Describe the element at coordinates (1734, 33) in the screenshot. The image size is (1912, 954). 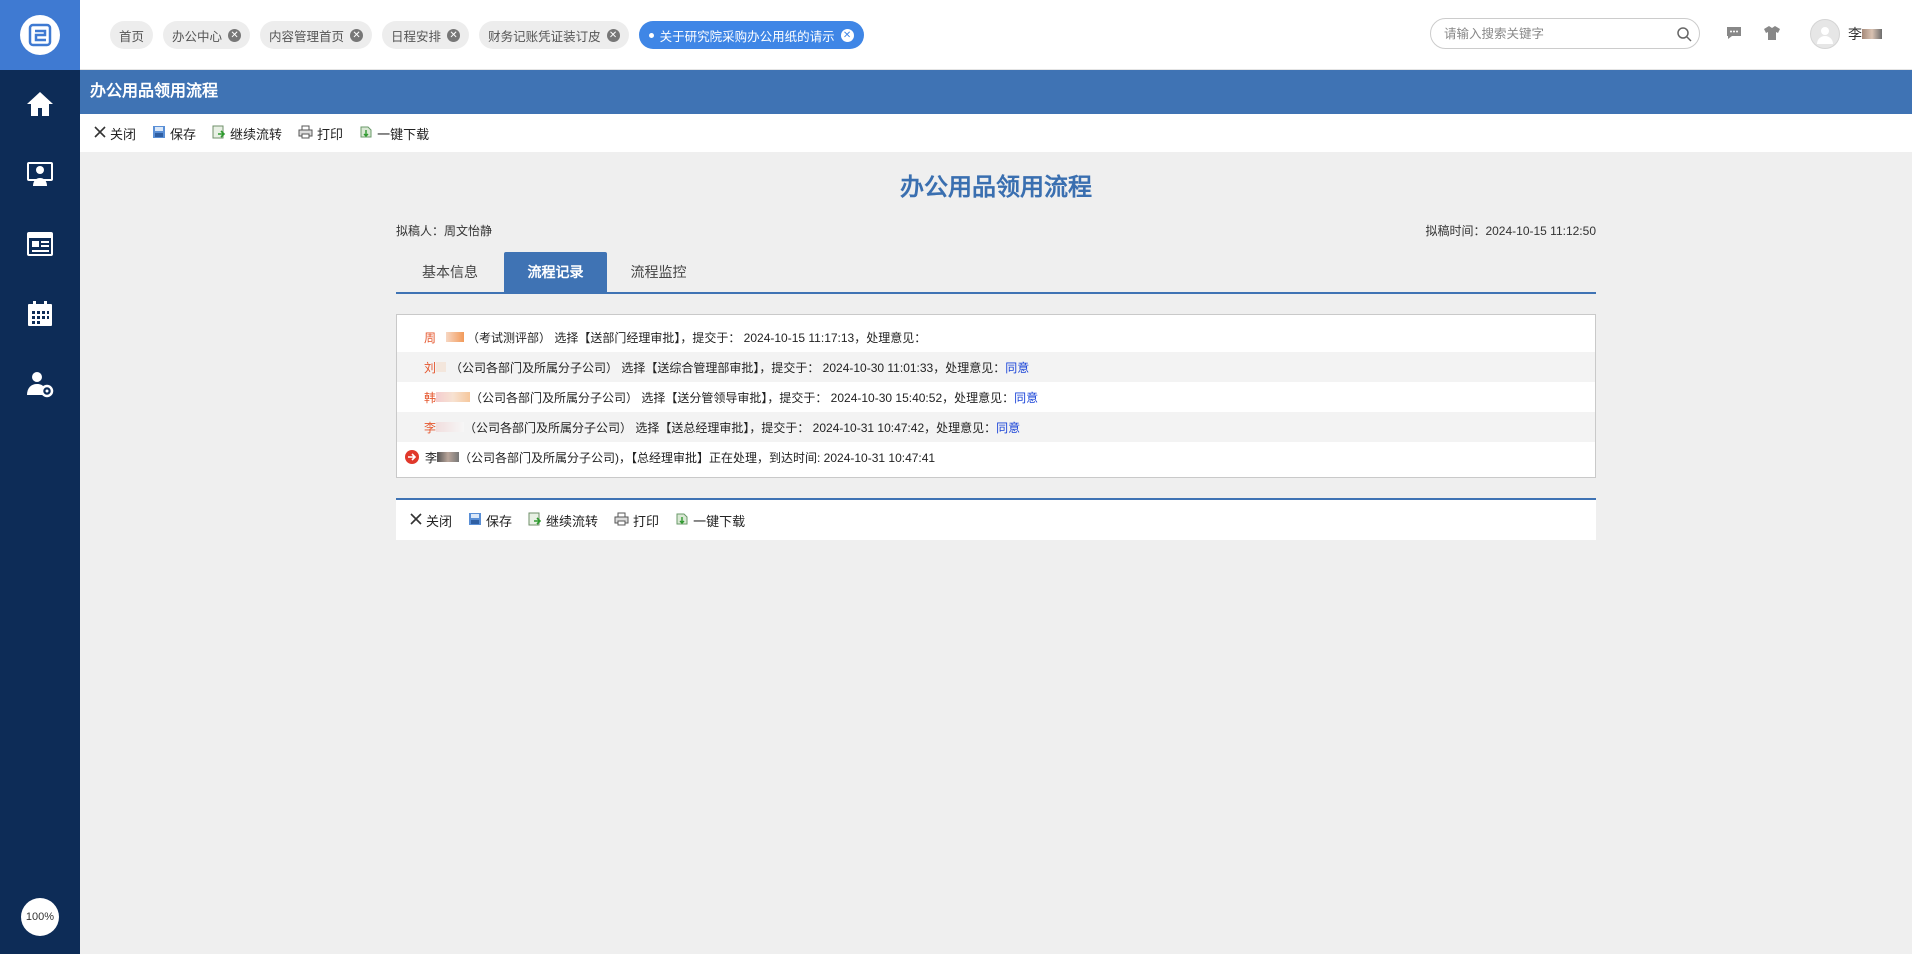
I see `message-icon` at that location.